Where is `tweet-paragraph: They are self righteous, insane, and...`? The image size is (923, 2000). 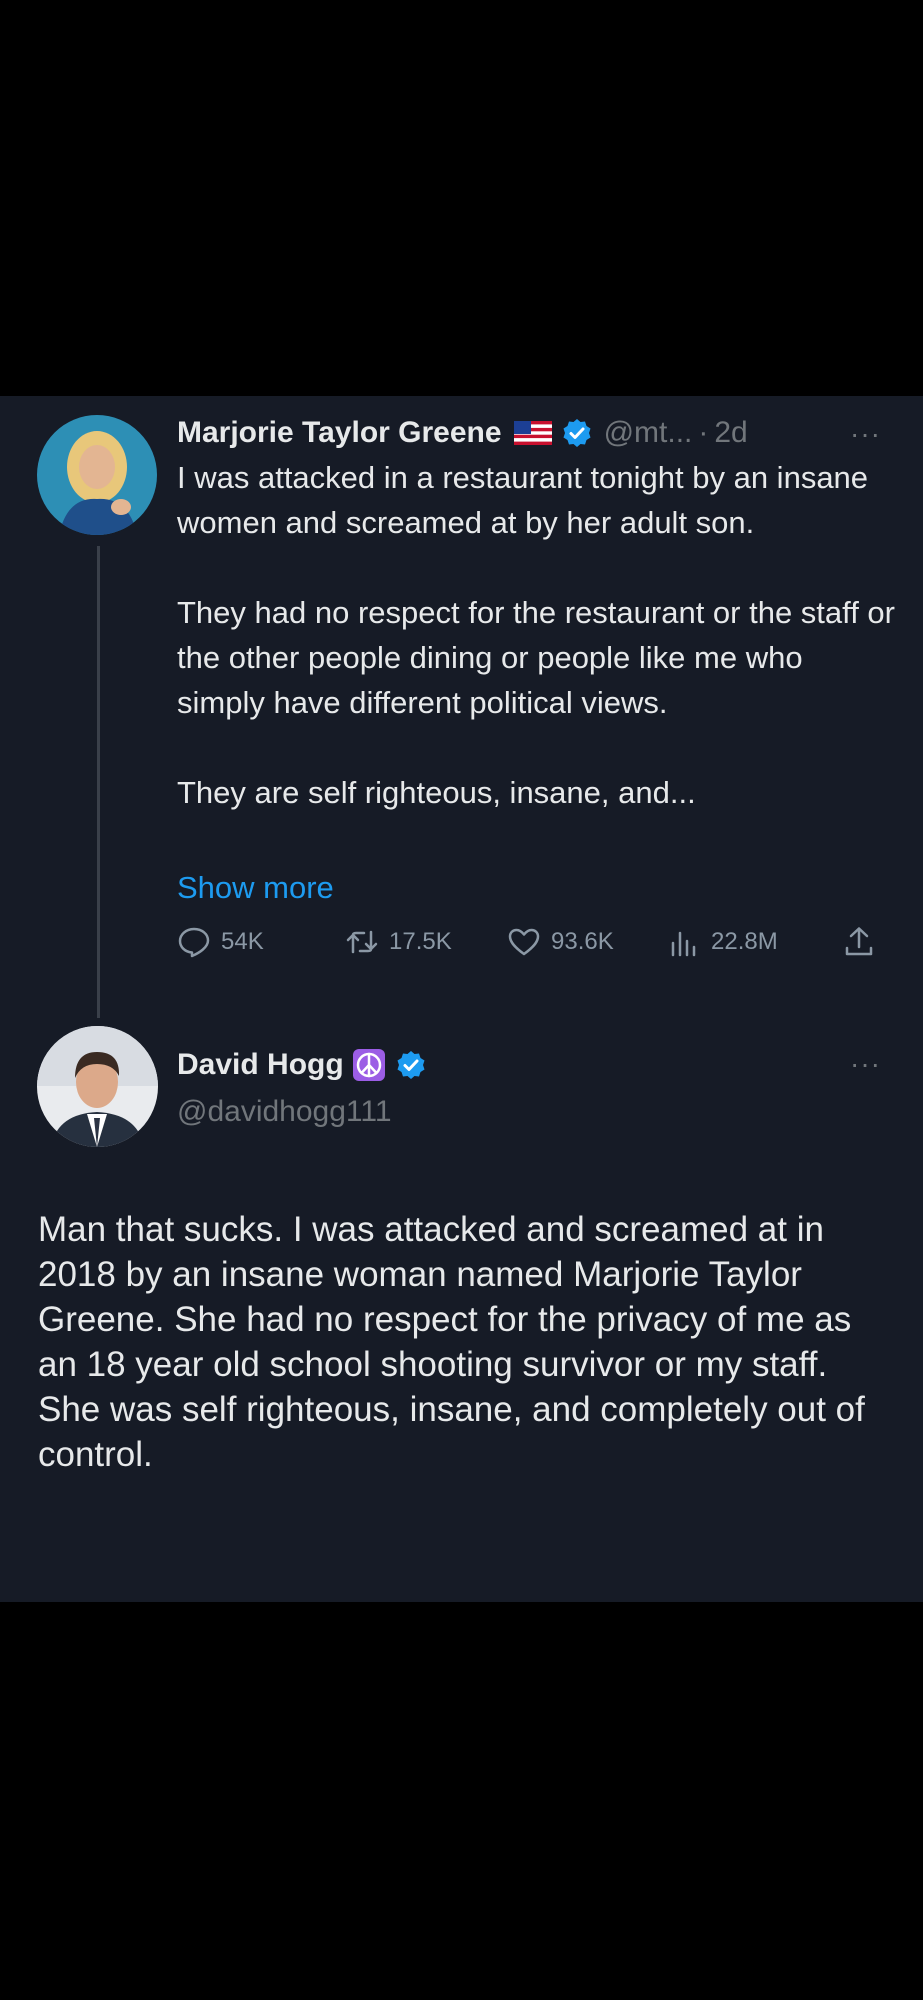 tweet-paragraph: They are self righteous, insane, and... is located at coordinates (436, 792).